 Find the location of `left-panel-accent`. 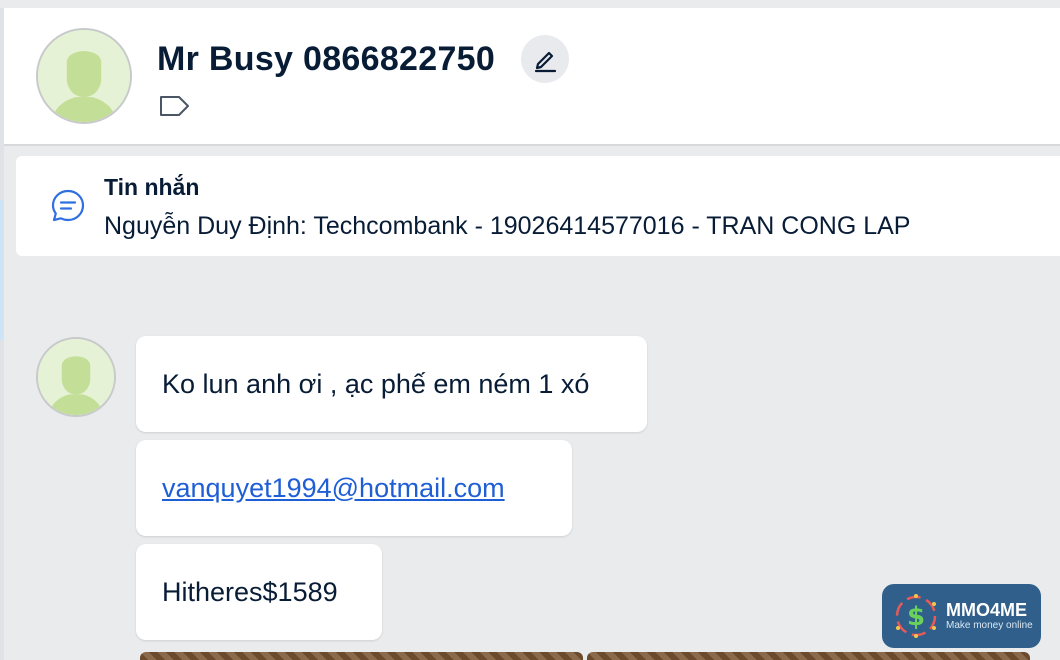

left-panel-accent is located at coordinates (1, 270).